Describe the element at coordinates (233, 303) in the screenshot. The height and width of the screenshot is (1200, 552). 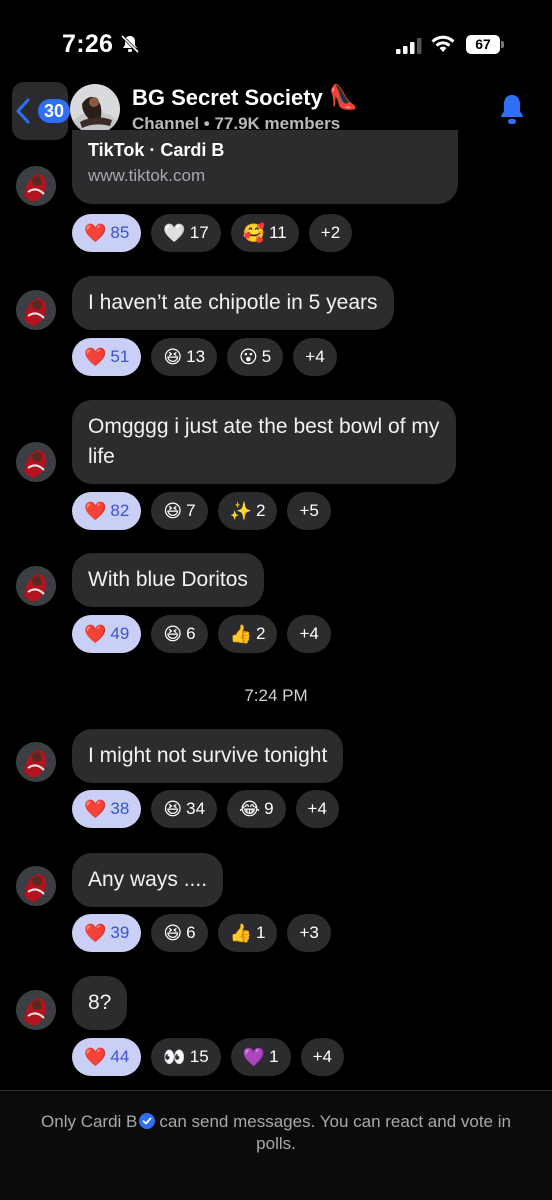
I see `message-bubble: I haven’t ate chipotle in 5 years` at that location.